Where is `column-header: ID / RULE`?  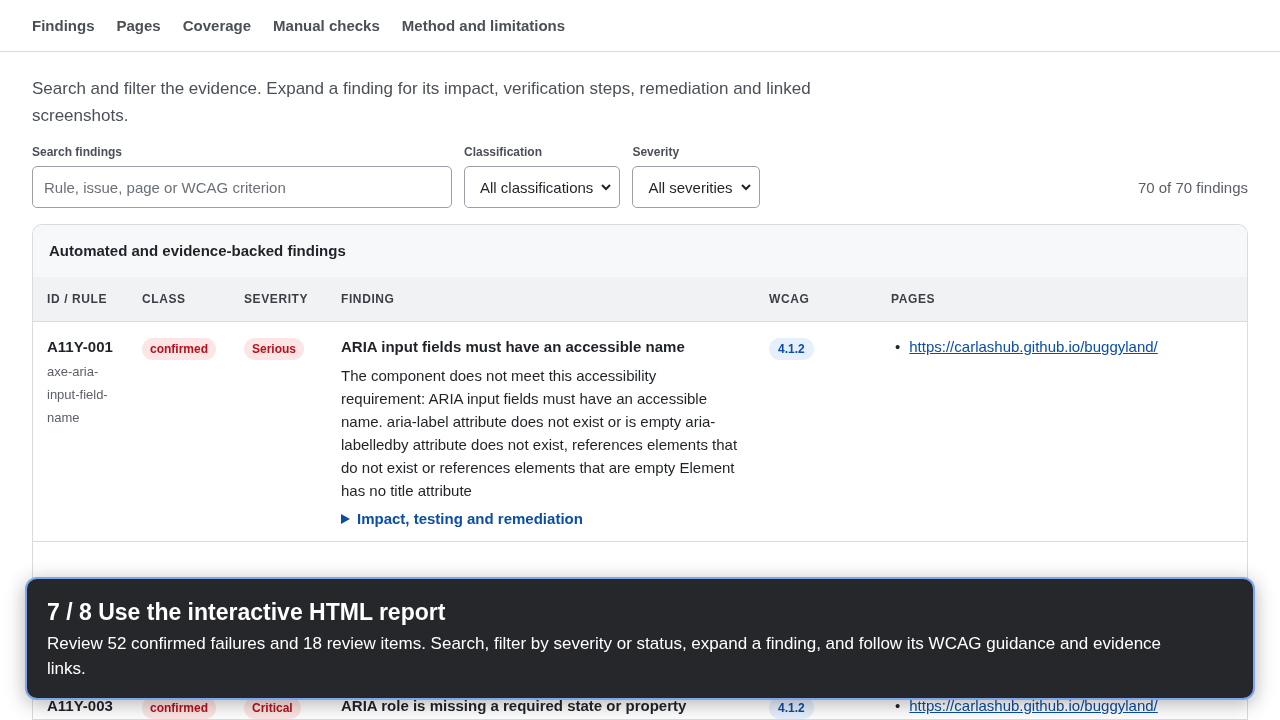 column-header: ID / RULE is located at coordinates (77, 299).